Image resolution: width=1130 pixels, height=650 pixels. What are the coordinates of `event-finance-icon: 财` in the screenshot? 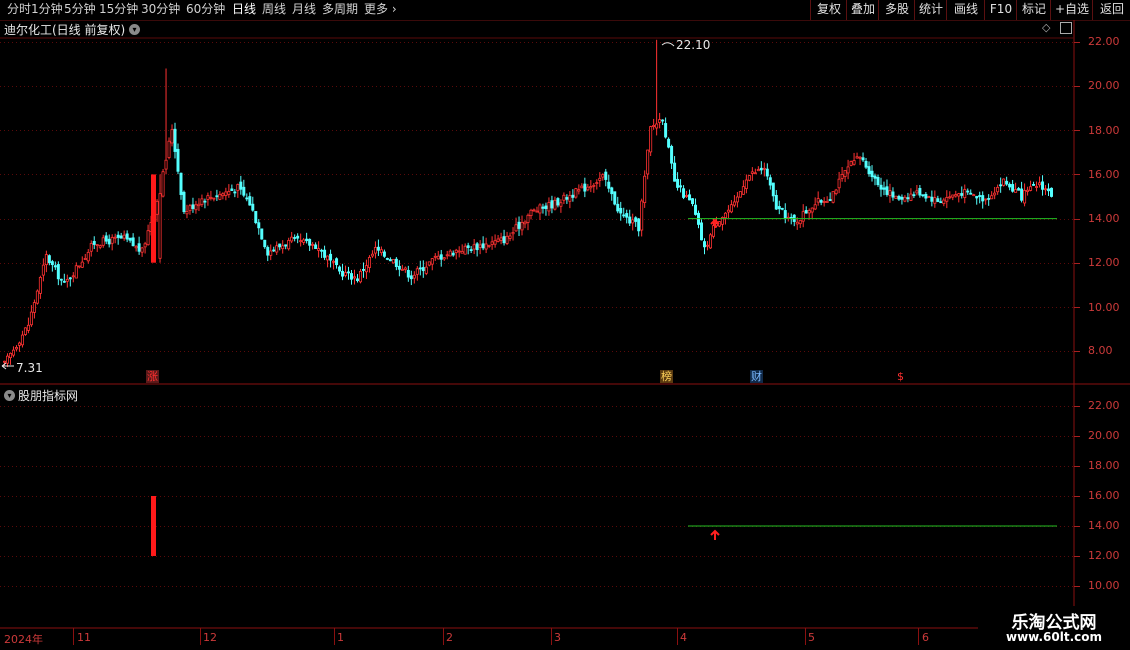 It's located at (756, 376).